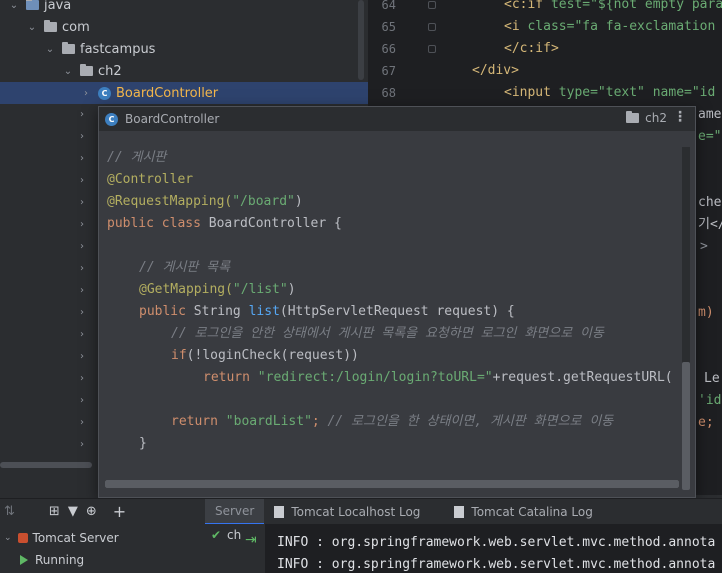 Image resolution: width=722 pixels, height=573 pixels. I want to click on code-line: <i class="fa fa-exclamation, so click(610, 26).